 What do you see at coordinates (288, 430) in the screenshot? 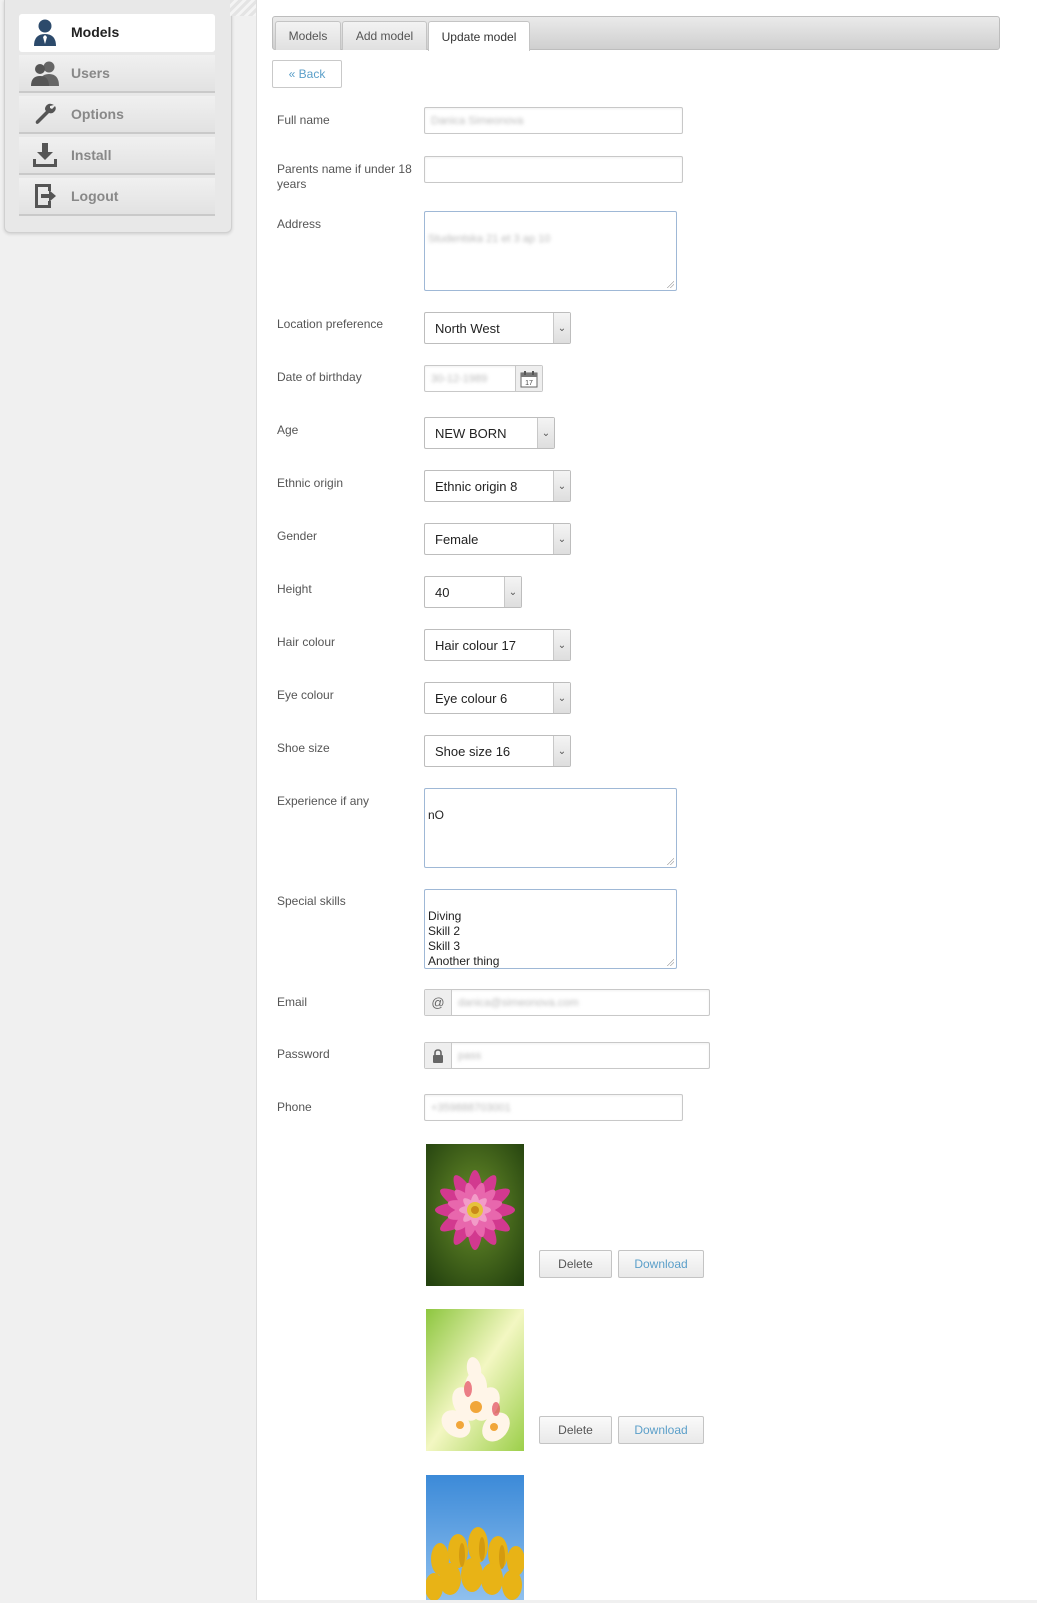
I see `age-label: Age` at bounding box center [288, 430].